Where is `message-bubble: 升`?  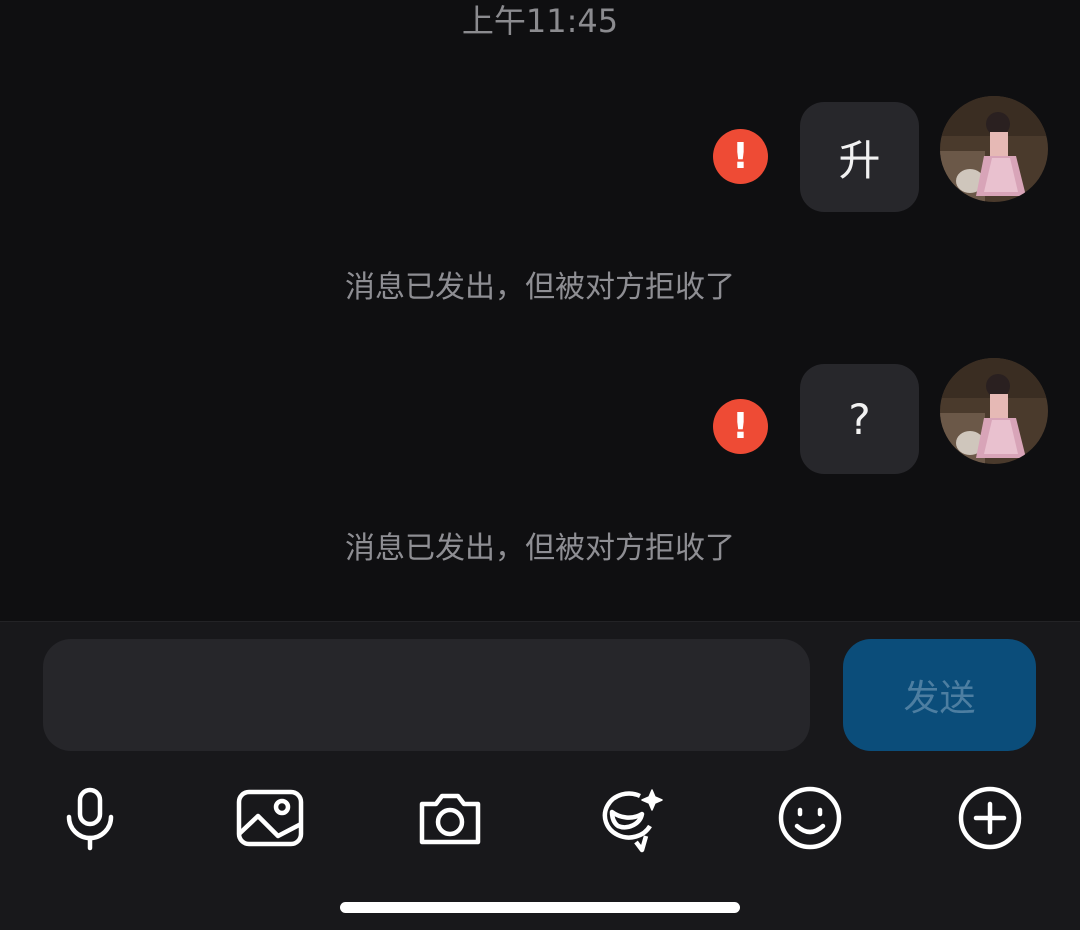 message-bubble: 升 is located at coordinates (859, 157).